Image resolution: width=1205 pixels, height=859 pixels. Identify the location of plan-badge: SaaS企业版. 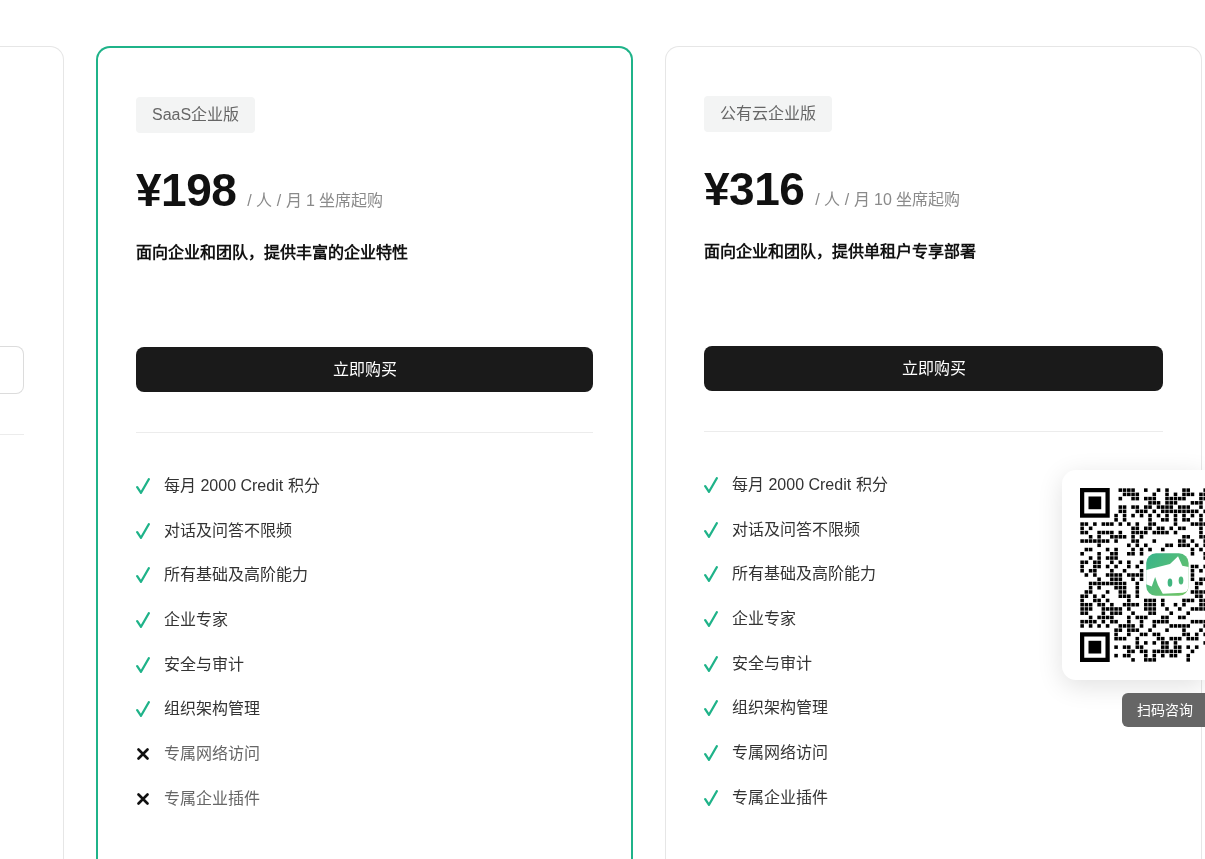
(196, 115).